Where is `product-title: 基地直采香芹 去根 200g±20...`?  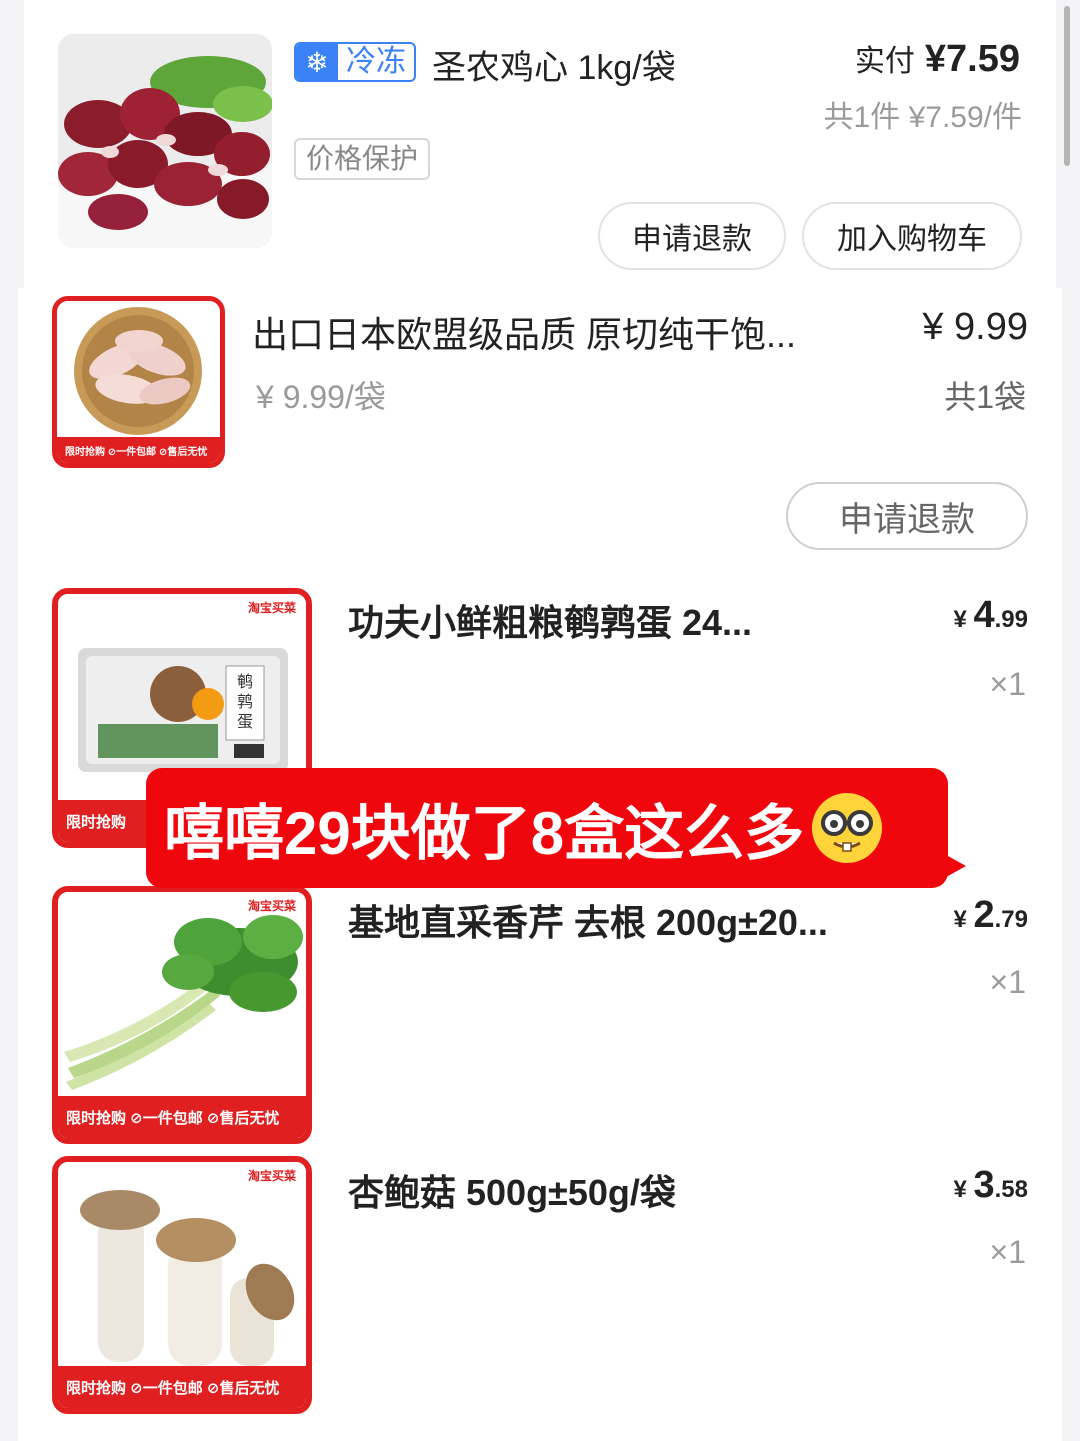
product-title: 基地直采香芹 去根 200g±20... is located at coordinates (628, 920).